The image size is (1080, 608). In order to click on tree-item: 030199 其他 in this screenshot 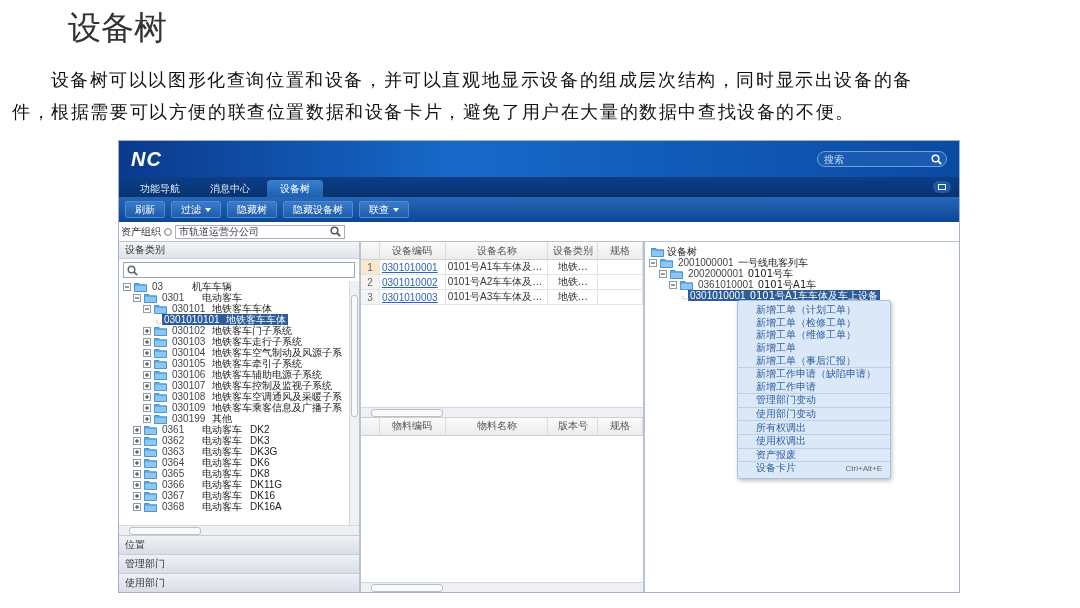, I will do `click(202, 418)`.